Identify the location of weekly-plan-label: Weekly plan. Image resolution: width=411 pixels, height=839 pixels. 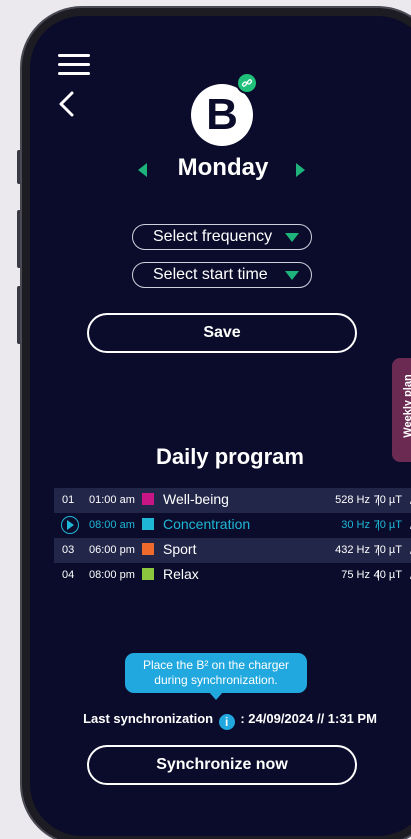
(406, 406).